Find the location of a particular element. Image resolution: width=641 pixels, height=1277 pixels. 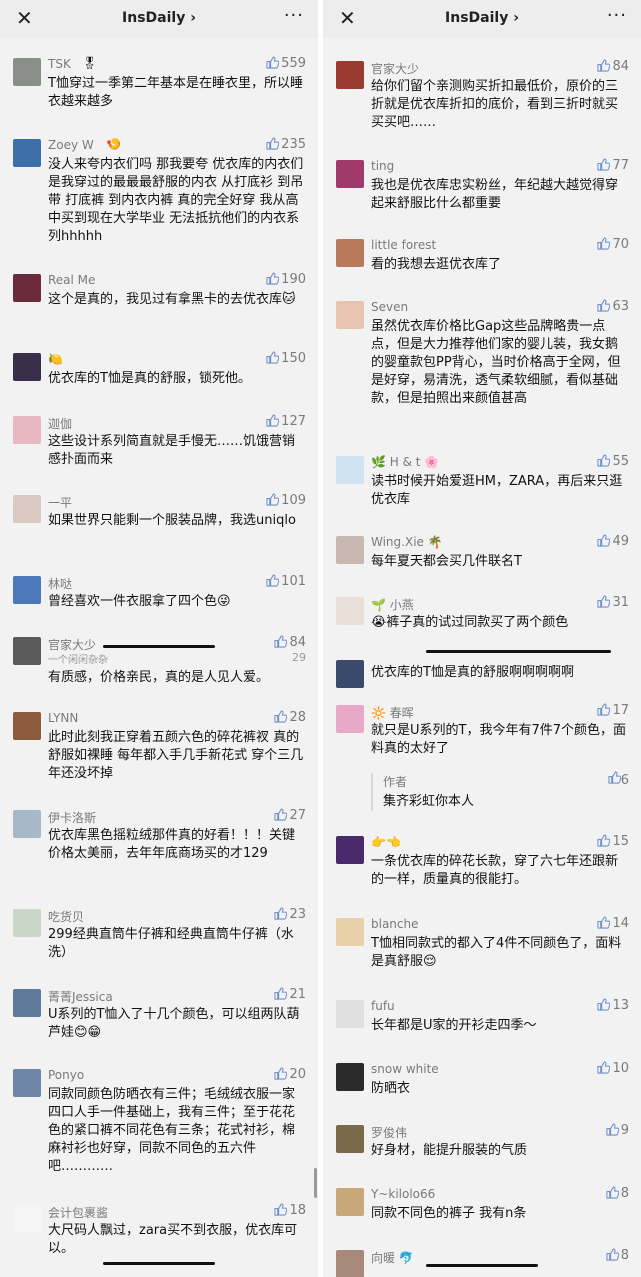

commenter-name: 官家大少 is located at coordinates (395, 68).